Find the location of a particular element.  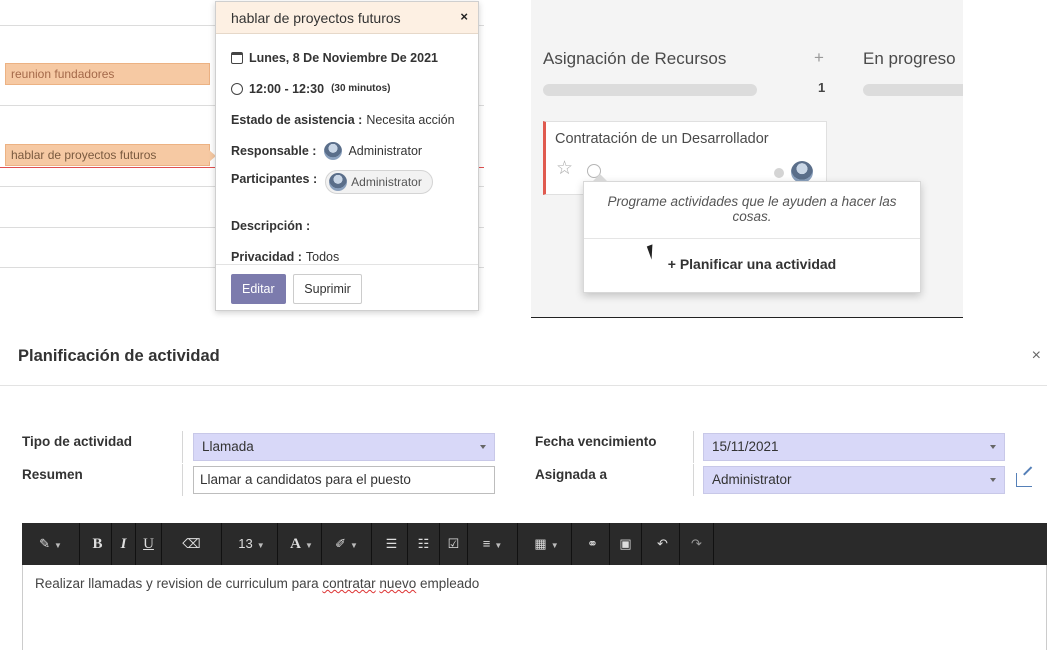

attendance-row: Estado de asistencia : Necesita acción is located at coordinates (354, 119).